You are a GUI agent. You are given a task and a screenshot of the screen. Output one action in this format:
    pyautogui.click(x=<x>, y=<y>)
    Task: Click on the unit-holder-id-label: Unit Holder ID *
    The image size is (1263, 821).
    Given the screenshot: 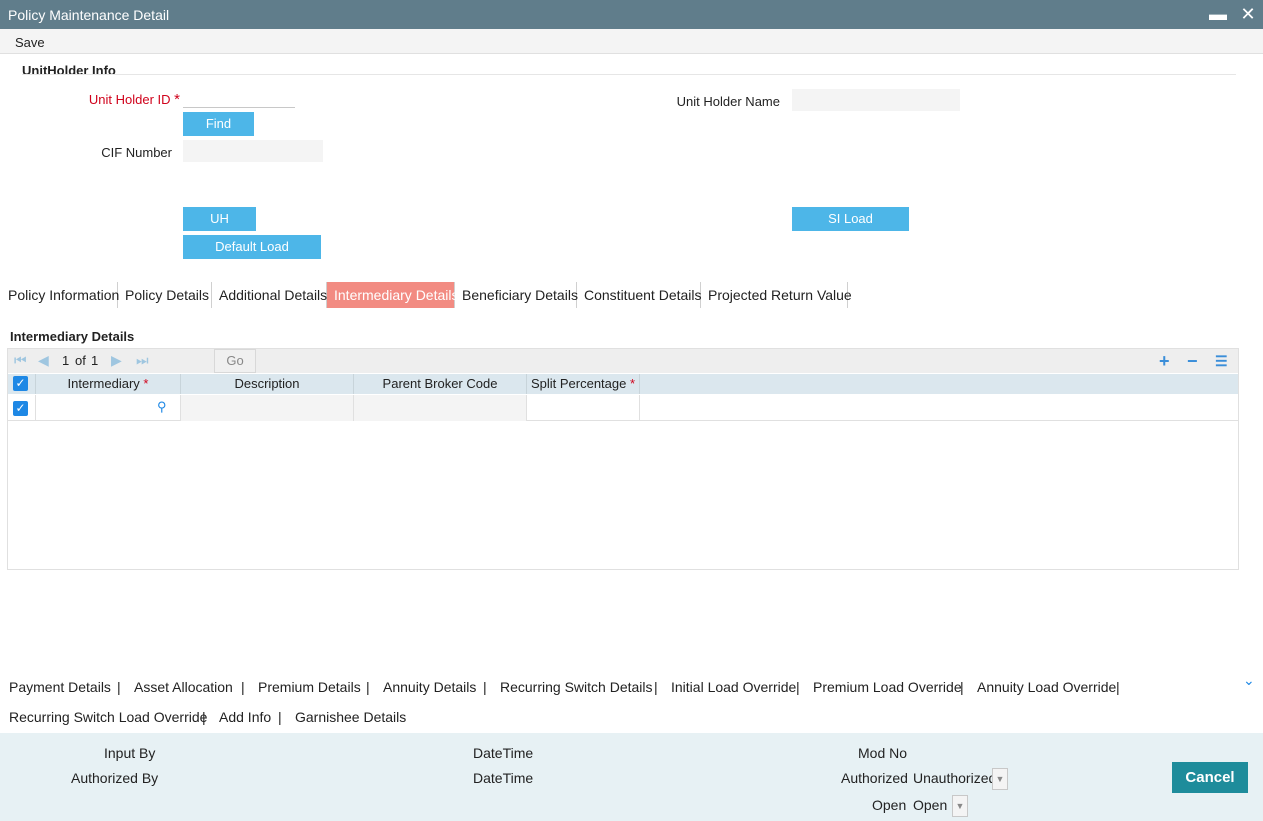 What is the action you would take?
    pyautogui.click(x=120, y=99)
    